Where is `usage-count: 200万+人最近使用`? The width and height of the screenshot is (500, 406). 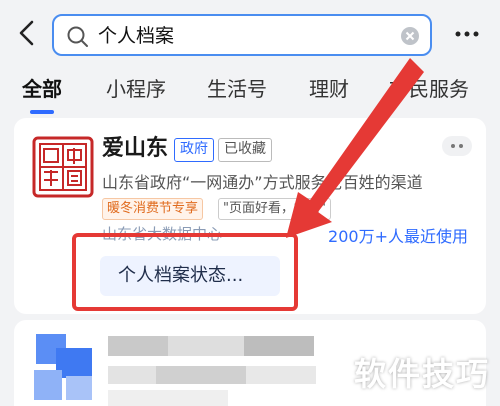
usage-count: 200万+人最近使用 is located at coordinates (398, 236).